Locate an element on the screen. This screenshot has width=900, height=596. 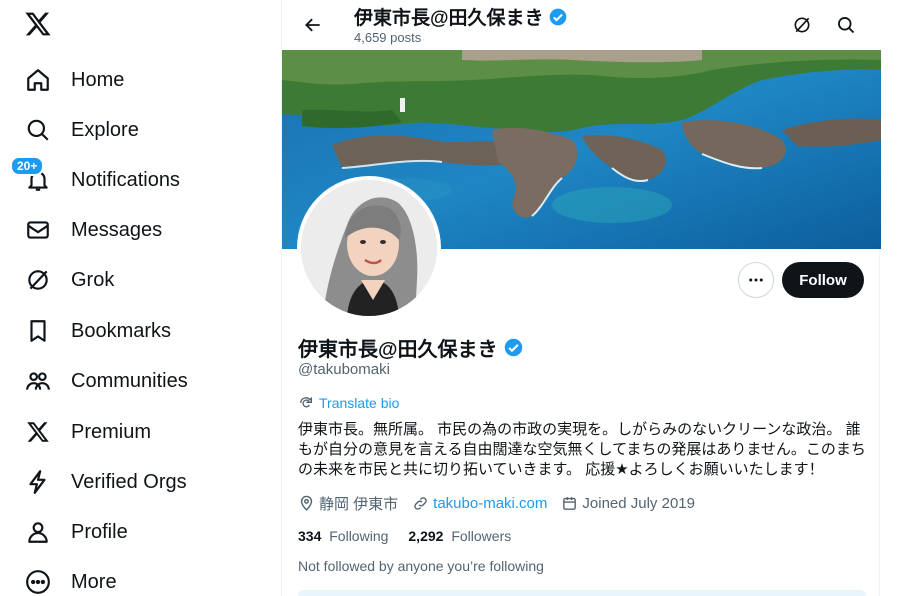
people-icon is located at coordinates (38, 381).